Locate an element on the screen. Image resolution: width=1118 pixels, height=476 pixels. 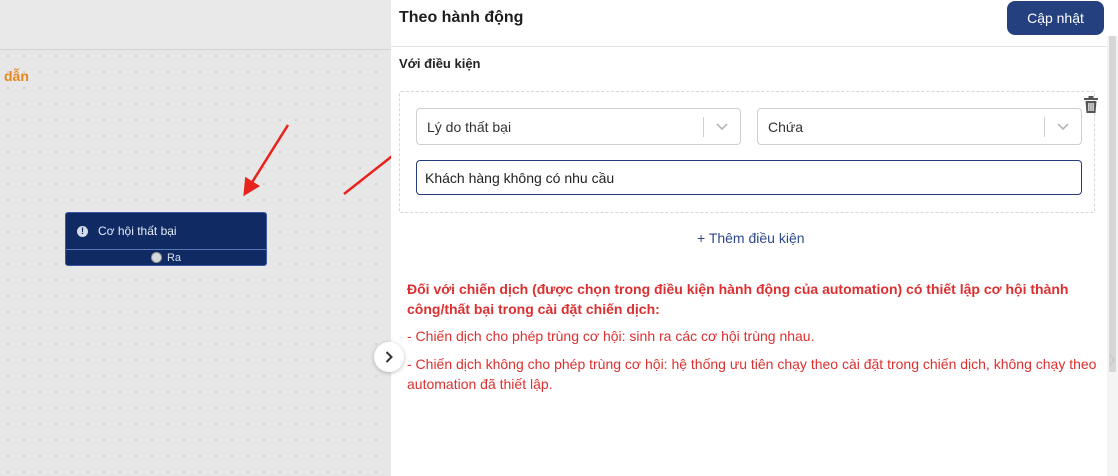
trash-icon is located at coordinates (1091, 104).